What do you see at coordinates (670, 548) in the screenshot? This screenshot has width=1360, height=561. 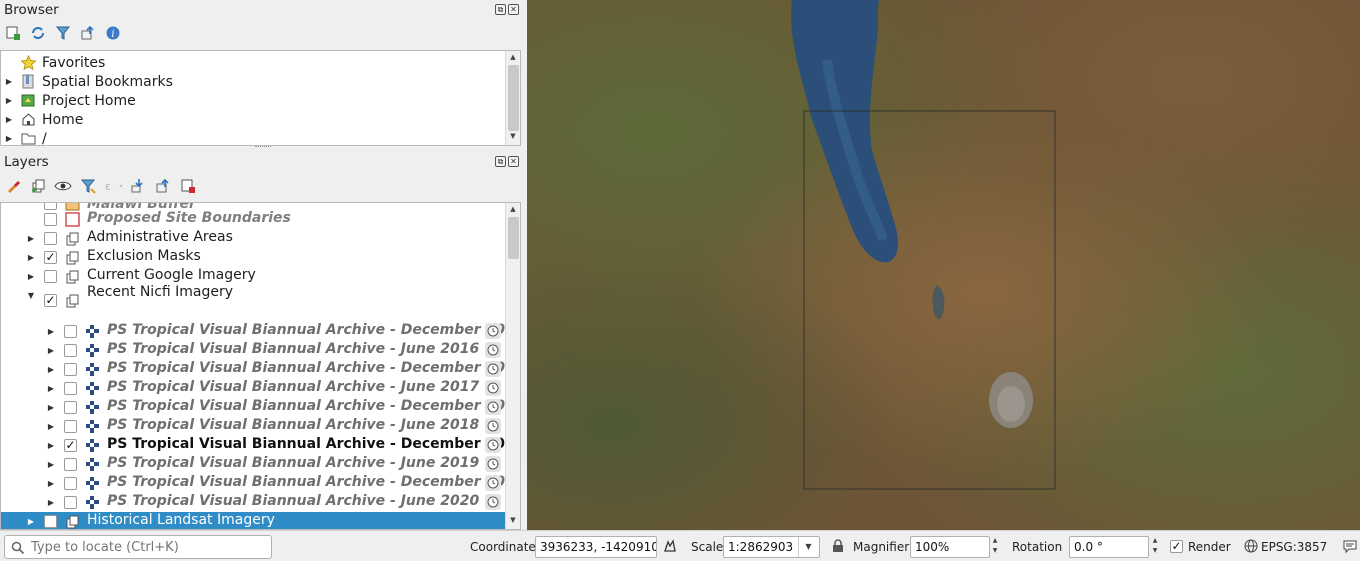 I see `toggle-extents-icon` at bounding box center [670, 548].